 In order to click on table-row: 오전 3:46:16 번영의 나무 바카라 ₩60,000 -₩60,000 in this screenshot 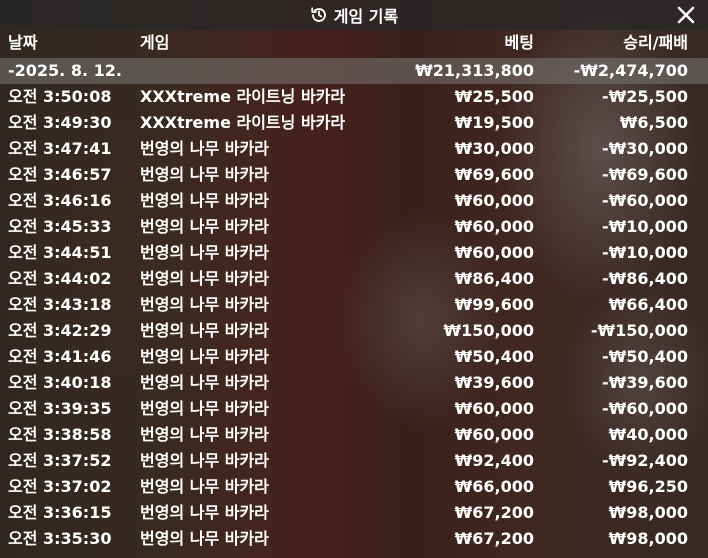, I will do `click(354, 201)`.